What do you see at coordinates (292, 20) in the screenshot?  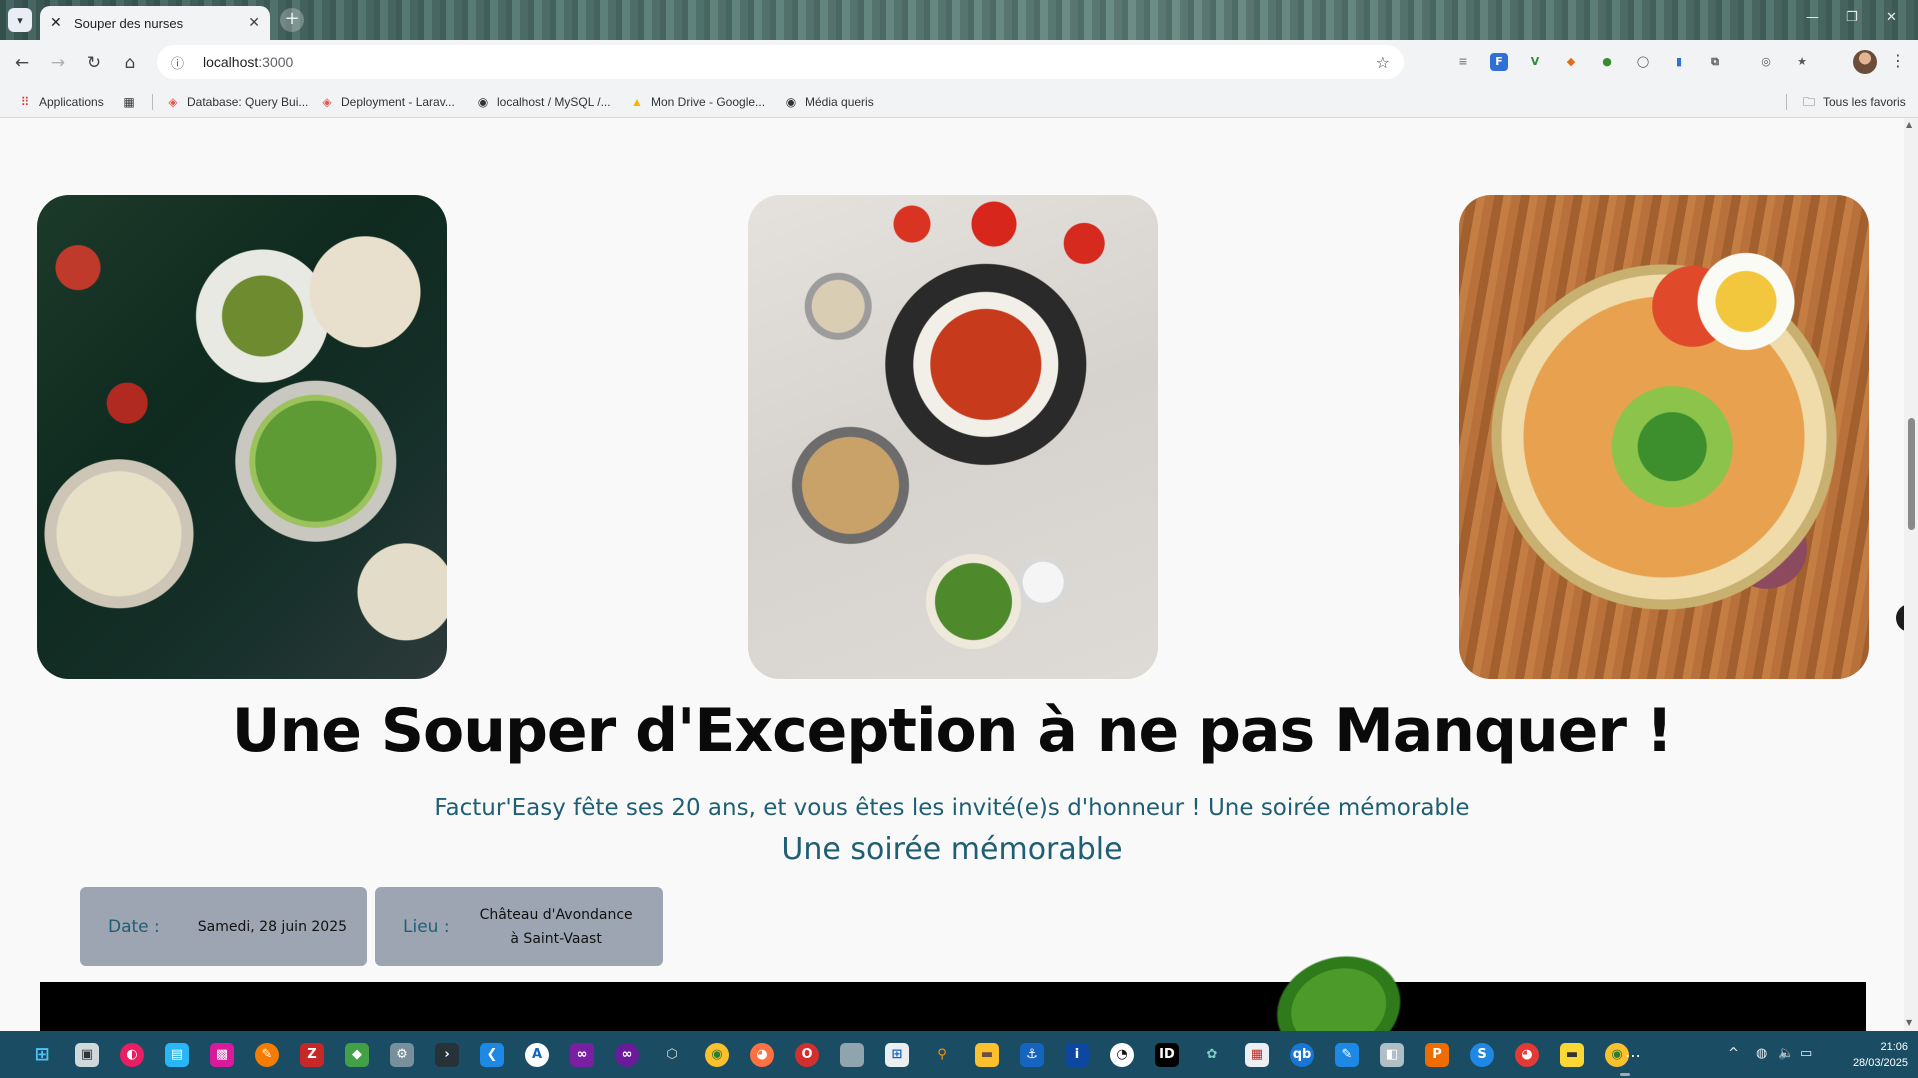 I see `new-tab-button: +` at bounding box center [292, 20].